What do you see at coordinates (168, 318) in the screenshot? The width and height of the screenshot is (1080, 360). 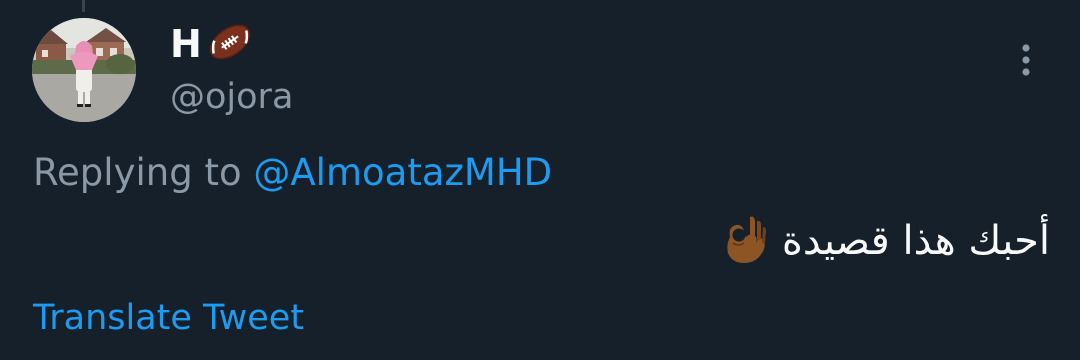 I see `translate-tweet-link: Translate Tweet` at bounding box center [168, 318].